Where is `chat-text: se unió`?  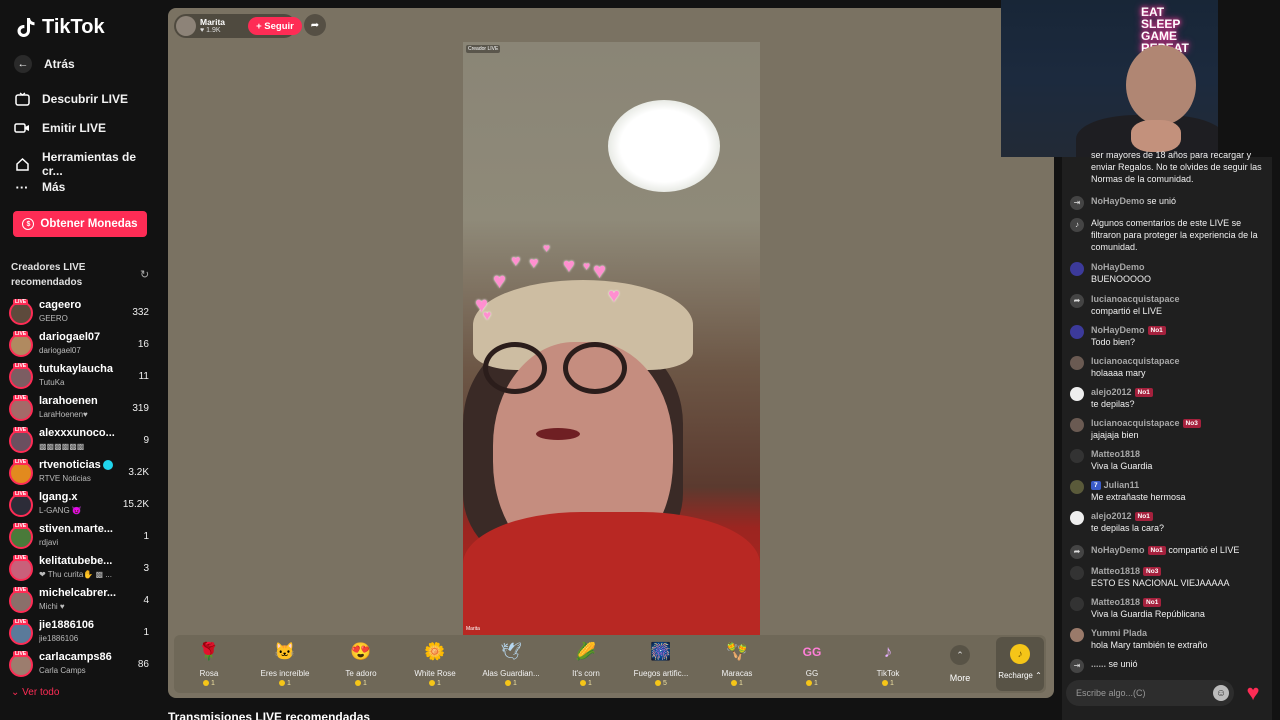
chat-text: se unió is located at coordinates (1162, 201).